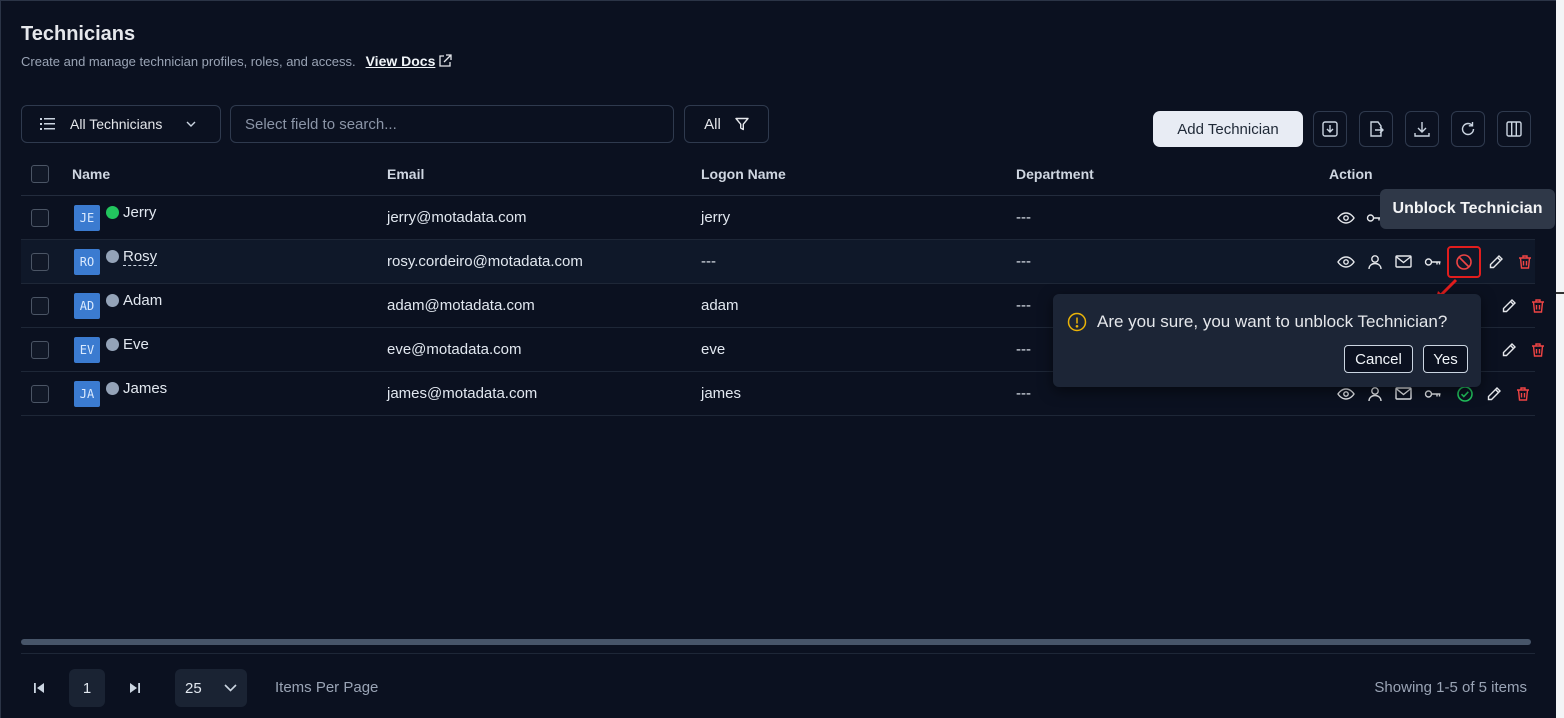 The width and height of the screenshot is (1564, 718). I want to click on eye-icon, so click(1345, 261).